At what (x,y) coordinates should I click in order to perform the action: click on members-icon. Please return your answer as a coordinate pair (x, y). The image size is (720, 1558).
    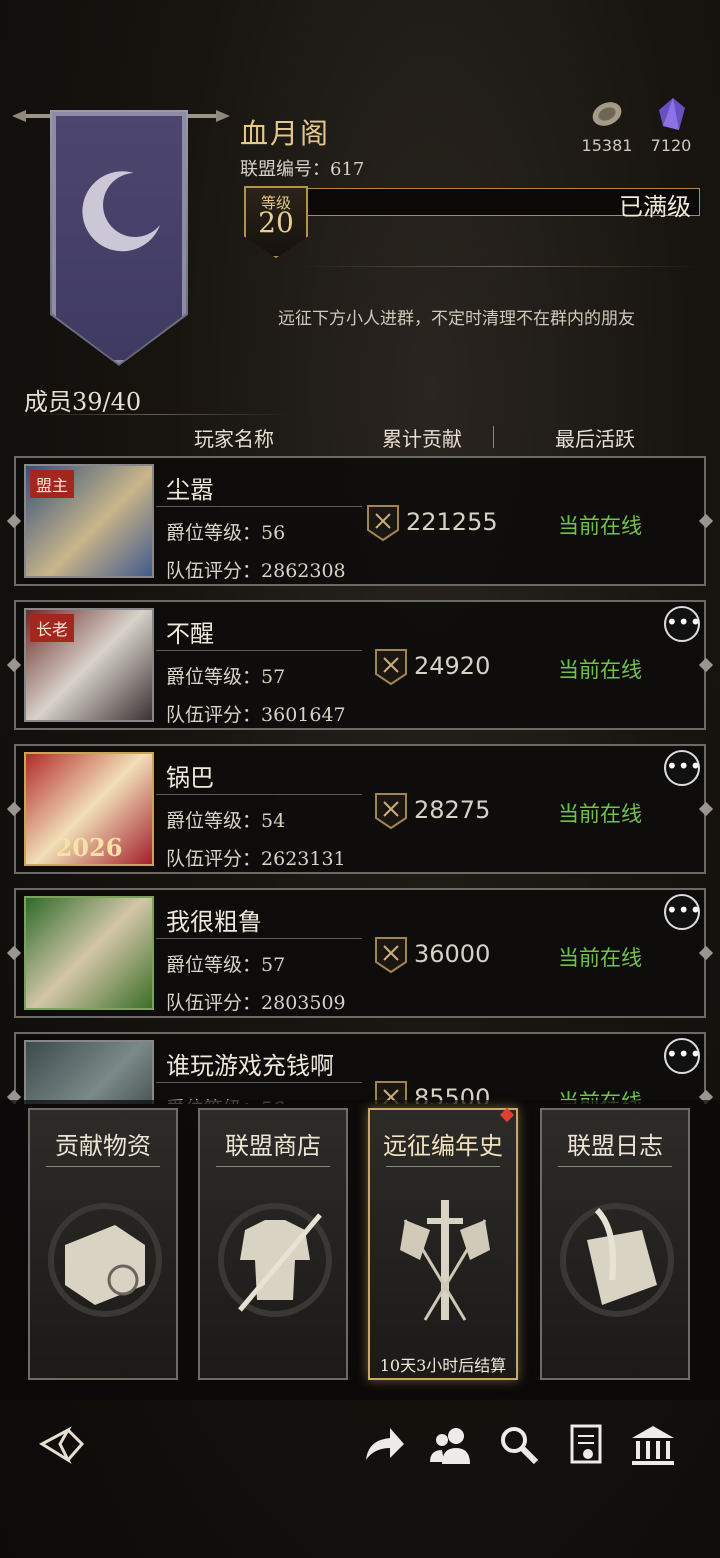
    Looking at the image, I should click on (451, 1445).